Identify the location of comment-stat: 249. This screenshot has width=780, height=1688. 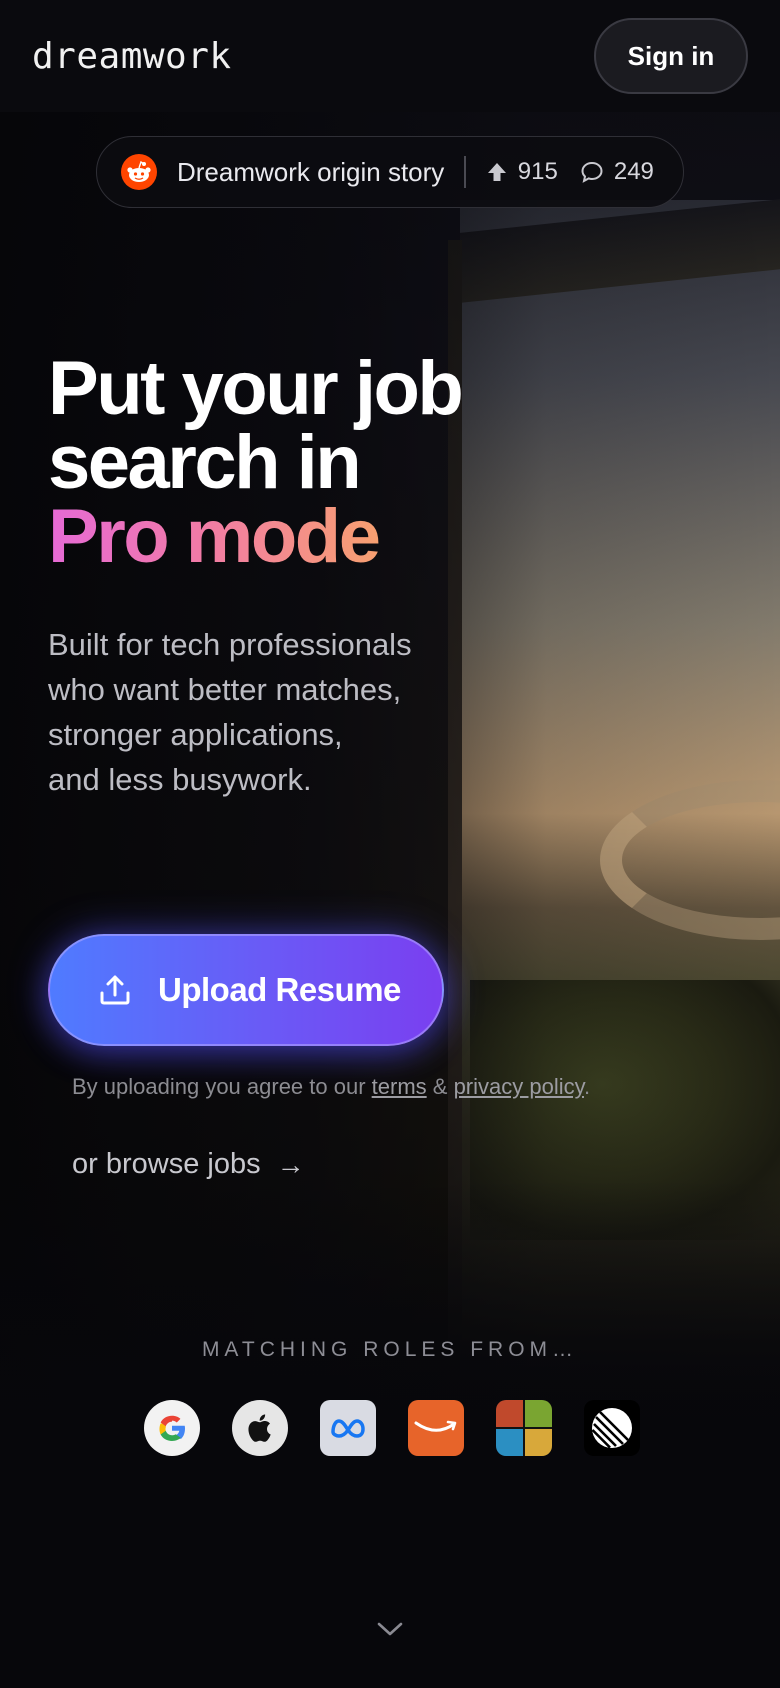
(617, 172).